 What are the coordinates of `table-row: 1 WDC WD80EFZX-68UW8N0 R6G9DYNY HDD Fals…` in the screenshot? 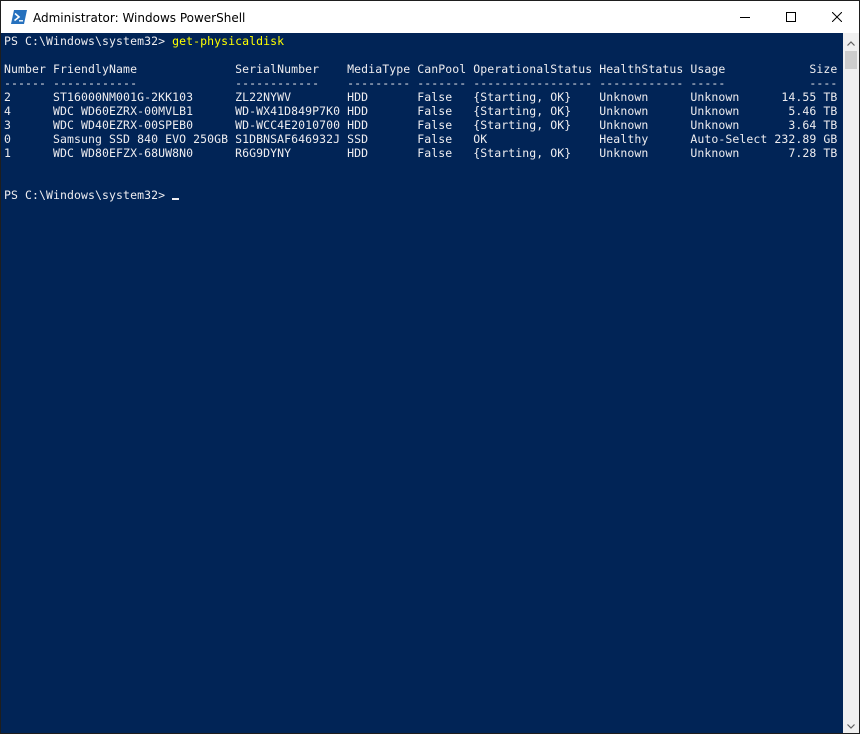 It's located at (421, 153).